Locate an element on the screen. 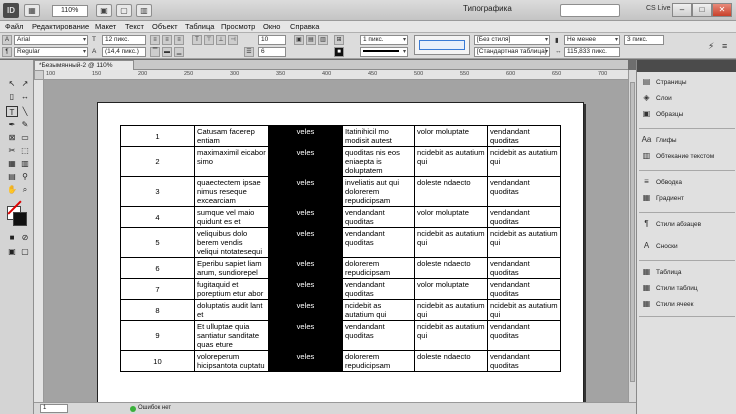 The image size is (736, 414). table-cell: sumque vel maio quidunt es et is located at coordinates (231, 217).